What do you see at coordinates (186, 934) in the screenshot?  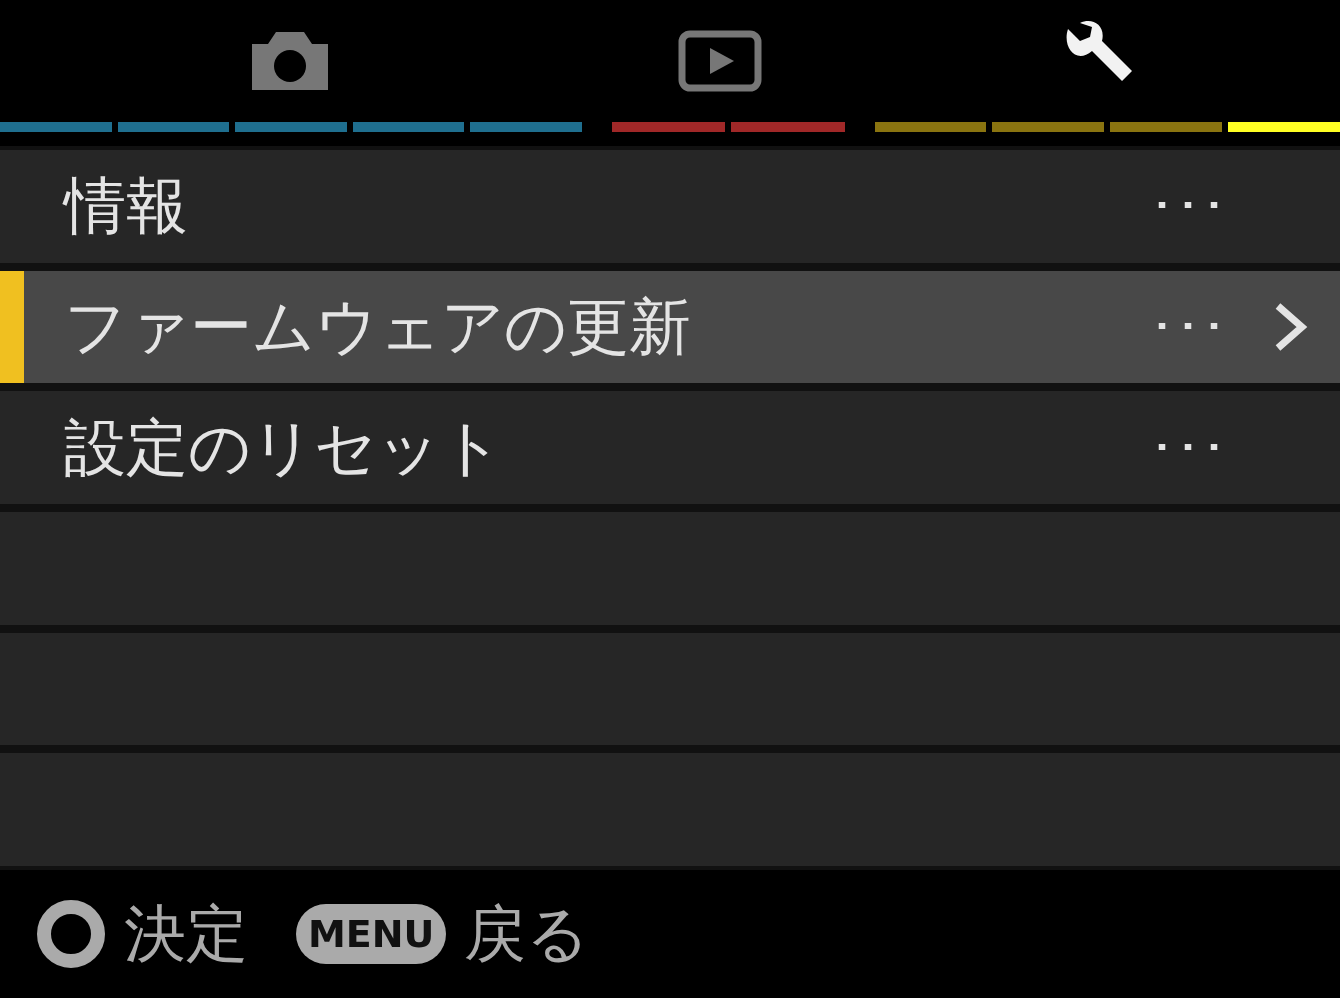 I see `hint-label: 決定` at bounding box center [186, 934].